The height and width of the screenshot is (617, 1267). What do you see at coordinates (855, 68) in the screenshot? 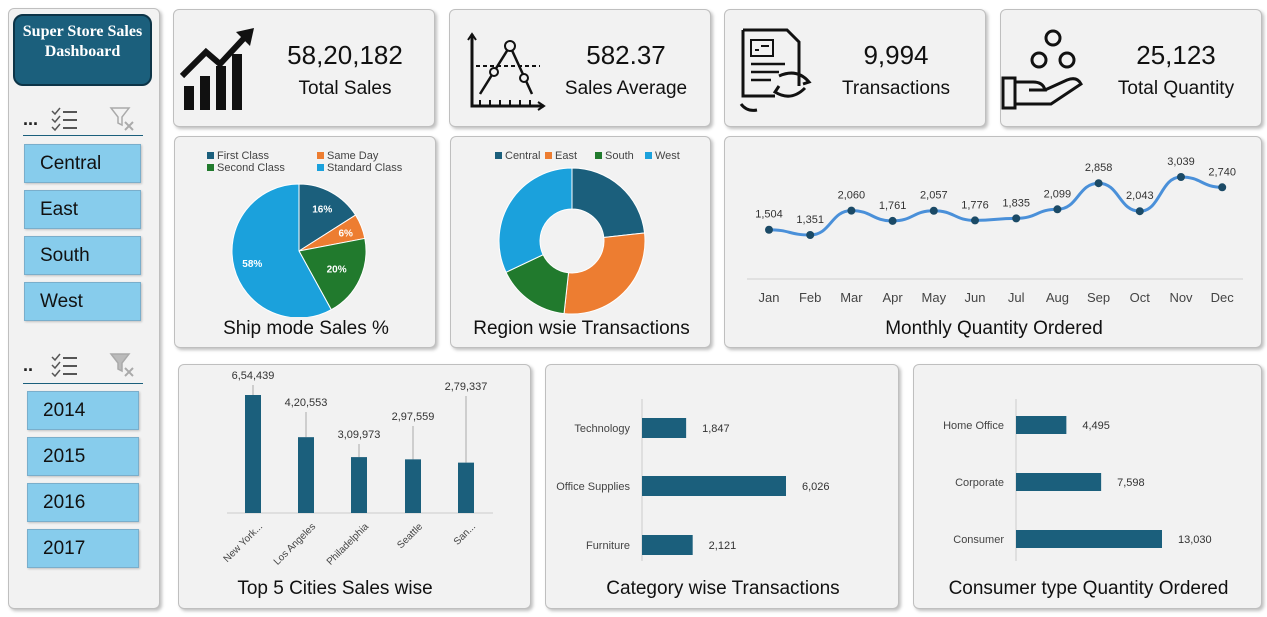
I see `kpi-card-transactions: 9,994 Transactions` at bounding box center [855, 68].